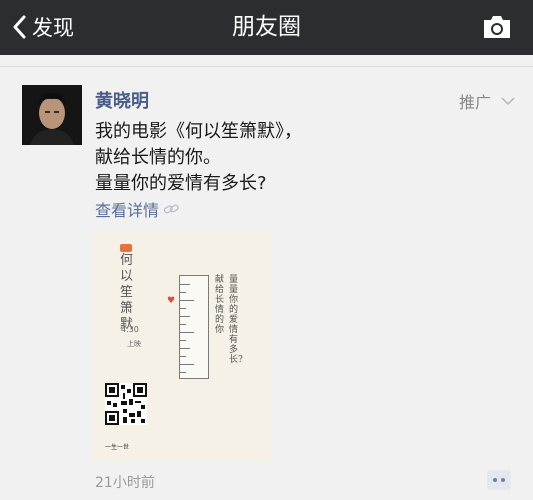  Describe the element at coordinates (122, 100) in the screenshot. I see `author-name: 黄晓明` at that location.